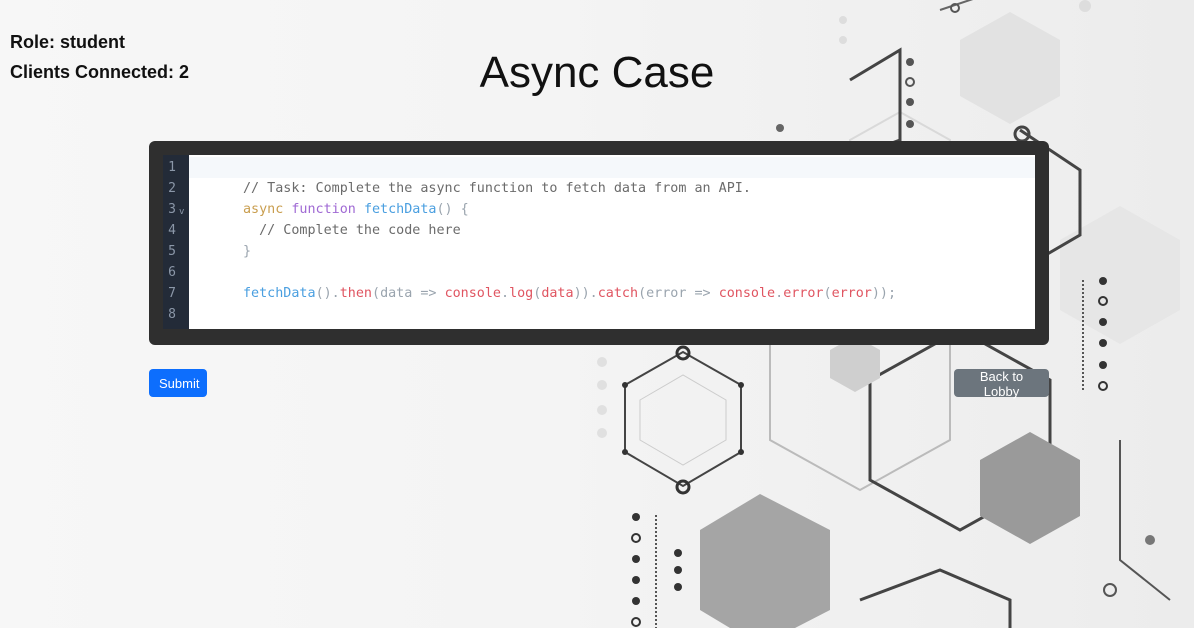 Image resolution: width=1194 pixels, height=628 pixels. Describe the element at coordinates (172, 188) in the screenshot. I see `line-number: 2` at that location.